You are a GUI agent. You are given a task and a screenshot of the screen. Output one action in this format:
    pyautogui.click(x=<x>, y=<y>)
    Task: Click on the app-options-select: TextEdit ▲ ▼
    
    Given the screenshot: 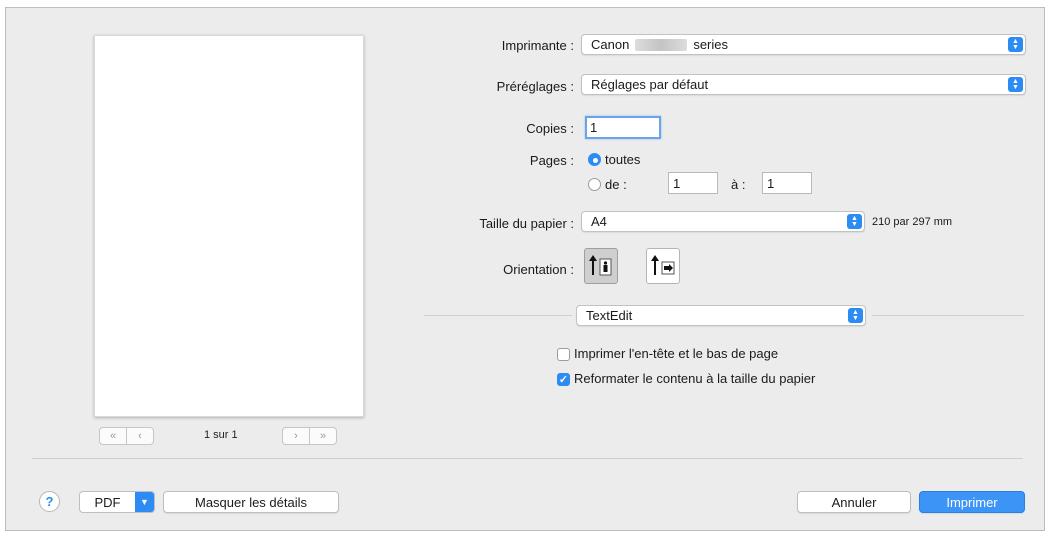 What is the action you would take?
    pyautogui.click(x=721, y=315)
    